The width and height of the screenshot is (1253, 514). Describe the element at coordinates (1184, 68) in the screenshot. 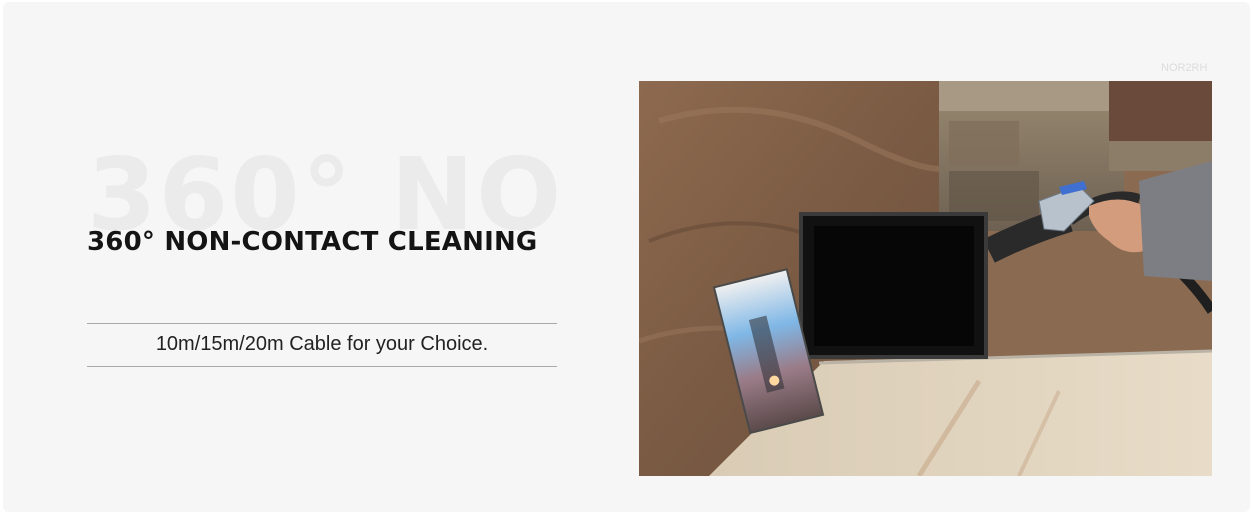

I see `photo-watermark: NOR2RH` at that location.